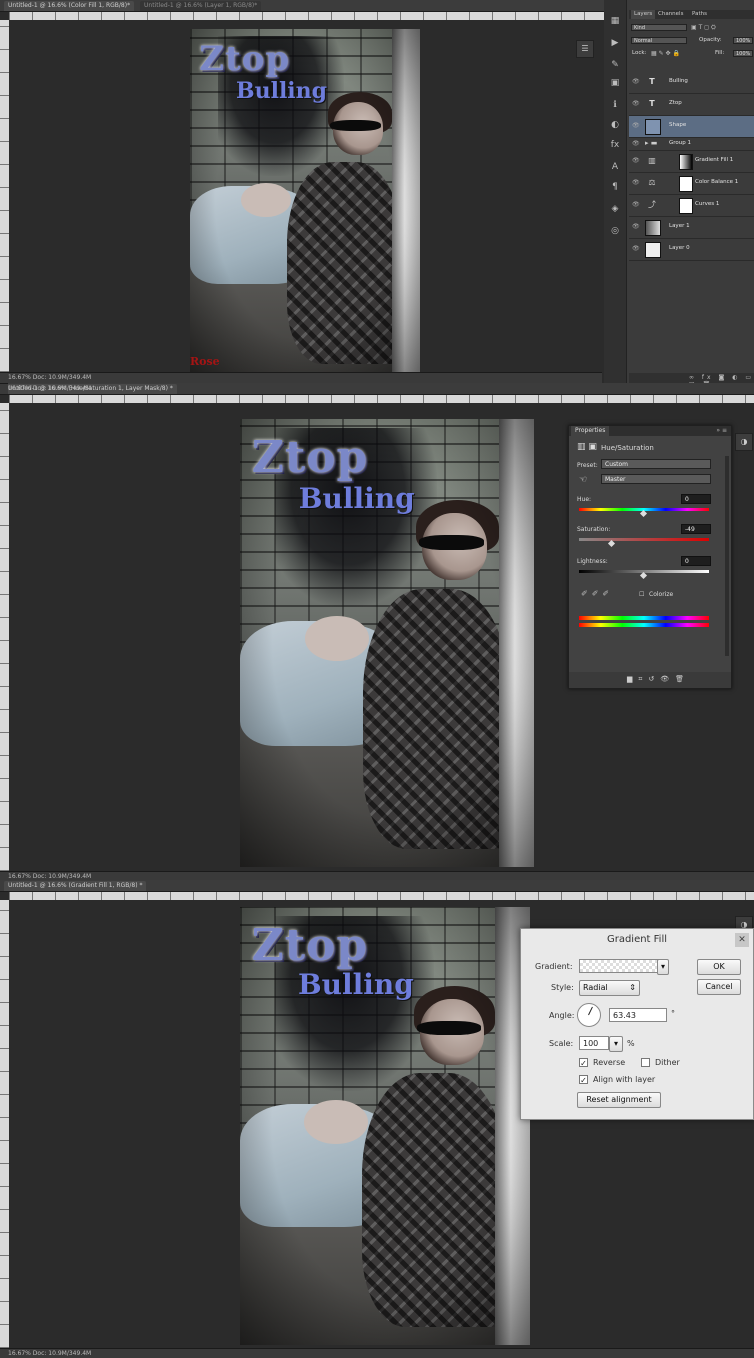  What do you see at coordinates (727, 556) in the screenshot?
I see `scrollbar` at bounding box center [727, 556].